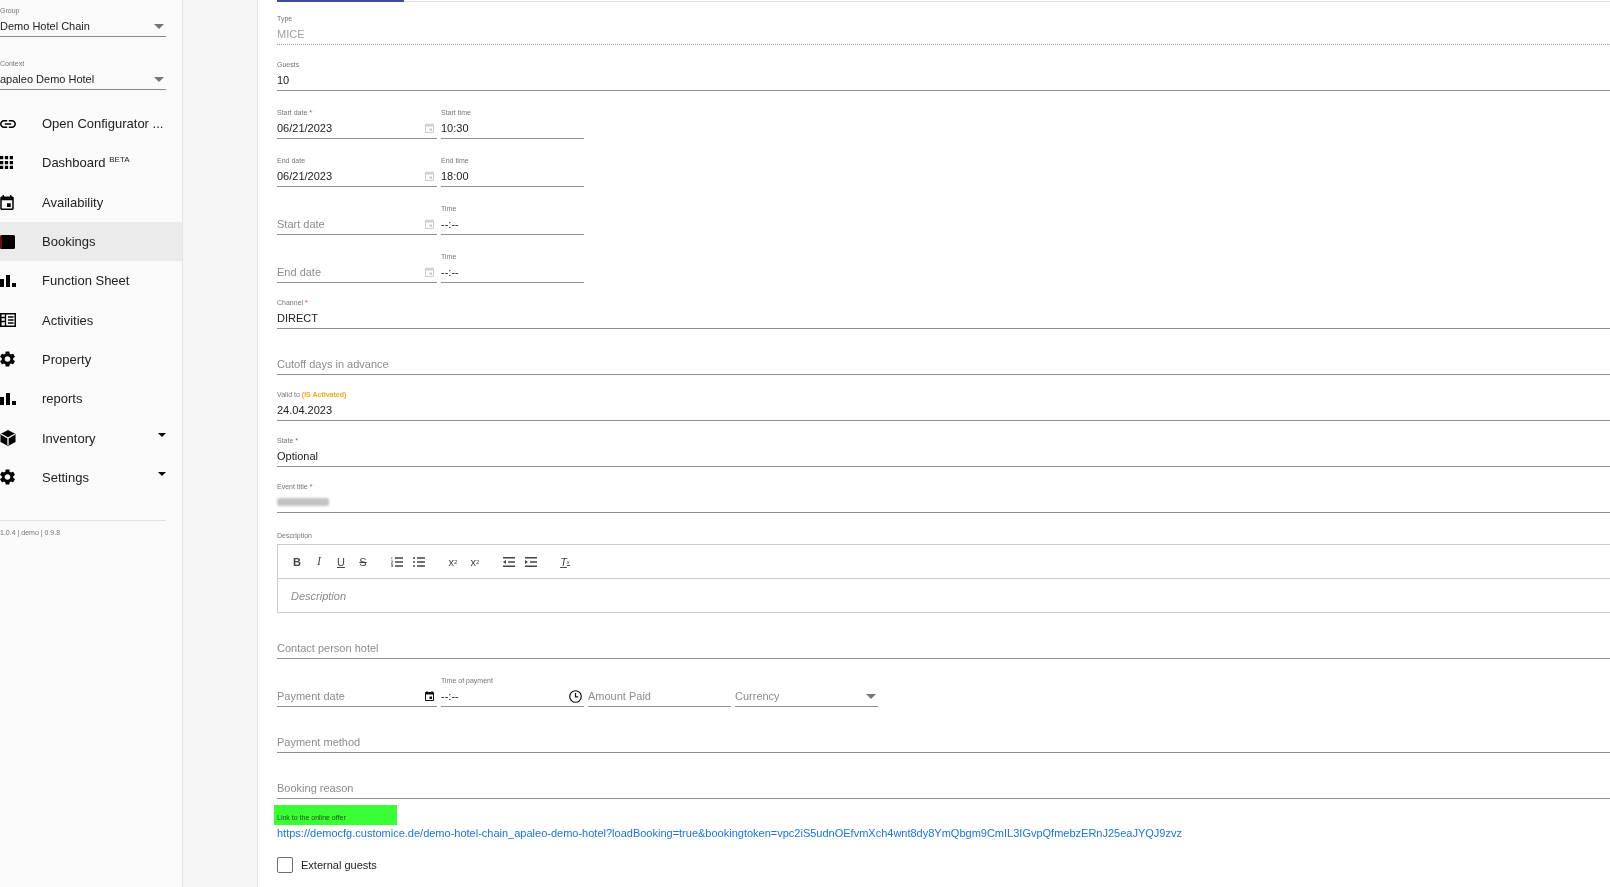 The width and height of the screenshot is (1610, 887). Describe the element at coordinates (6, 163) in the screenshot. I see `grid-icon` at that location.